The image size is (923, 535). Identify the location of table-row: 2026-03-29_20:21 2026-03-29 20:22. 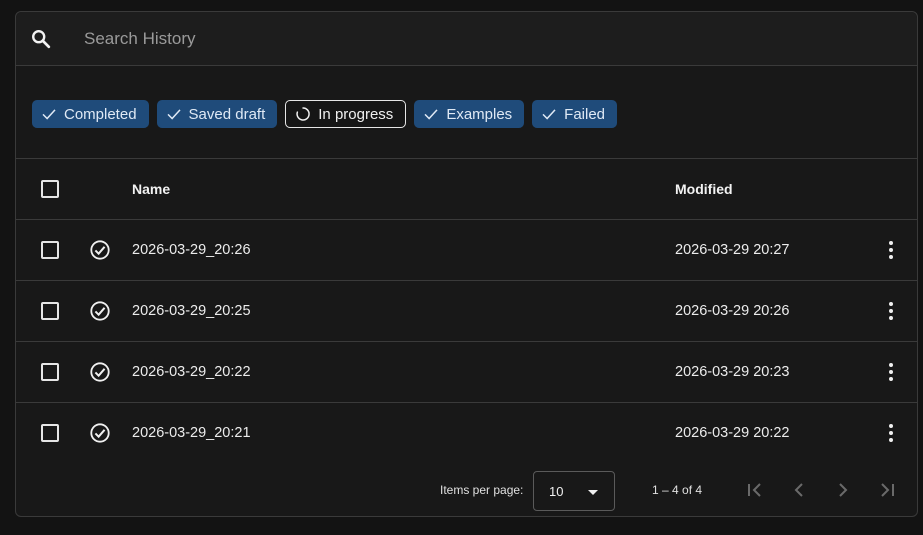
(466, 432).